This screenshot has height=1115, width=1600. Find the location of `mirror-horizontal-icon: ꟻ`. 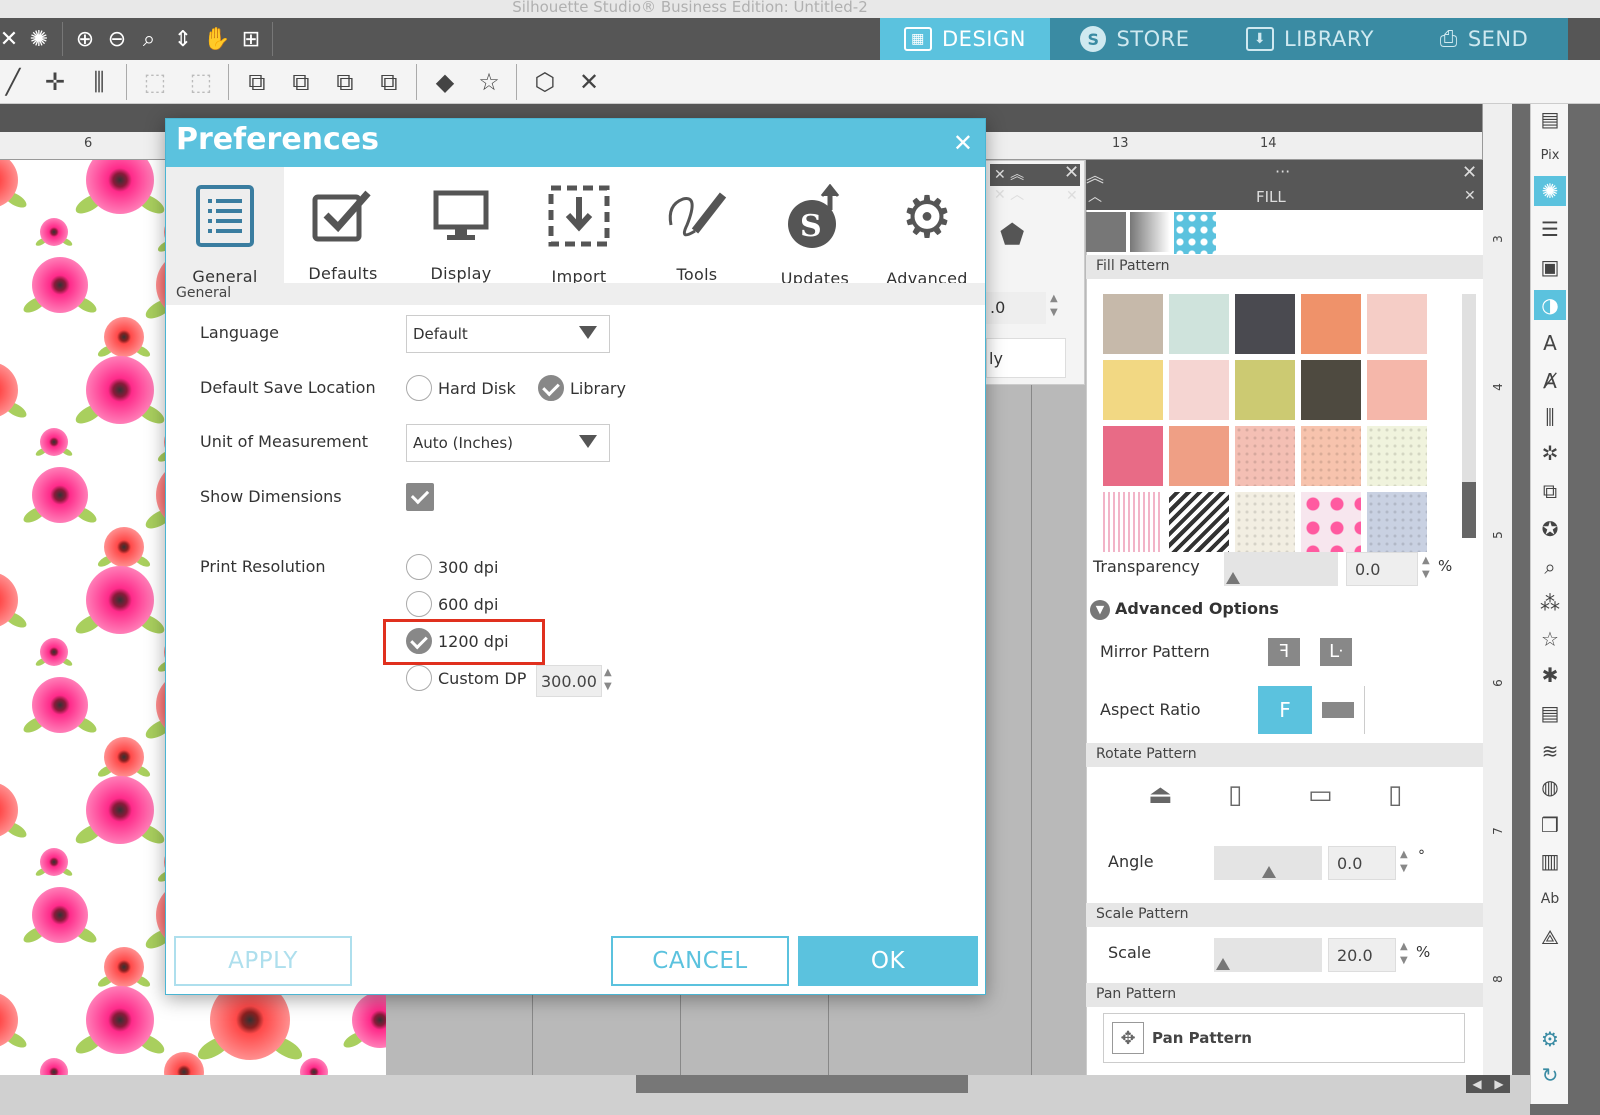

mirror-horizontal-icon: ꟻ is located at coordinates (1284, 652).